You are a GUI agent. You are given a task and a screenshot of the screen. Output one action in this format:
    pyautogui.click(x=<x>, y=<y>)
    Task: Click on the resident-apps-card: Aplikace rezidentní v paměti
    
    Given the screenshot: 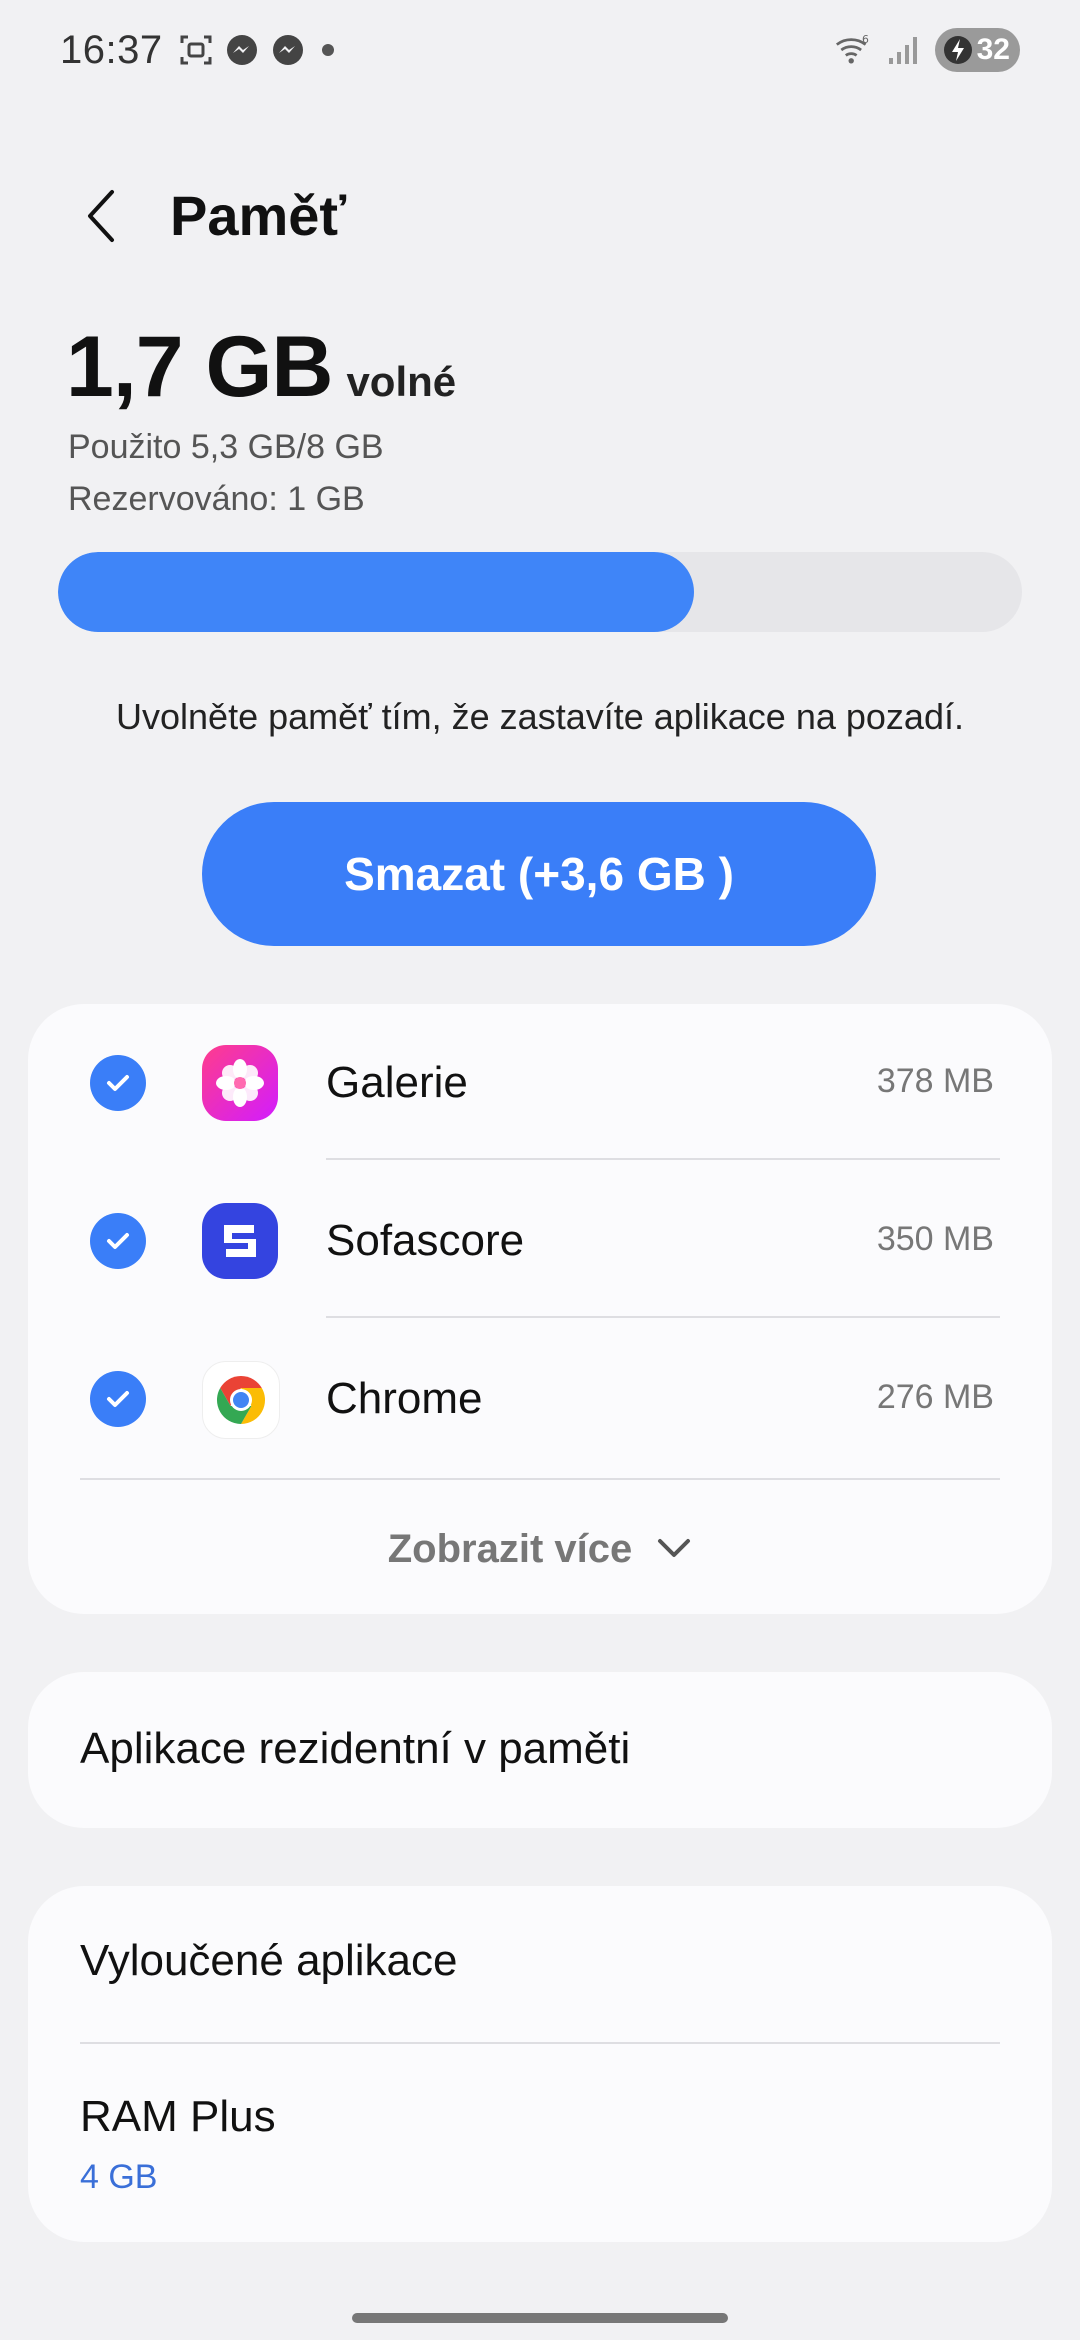 What is the action you would take?
    pyautogui.click(x=540, y=1750)
    